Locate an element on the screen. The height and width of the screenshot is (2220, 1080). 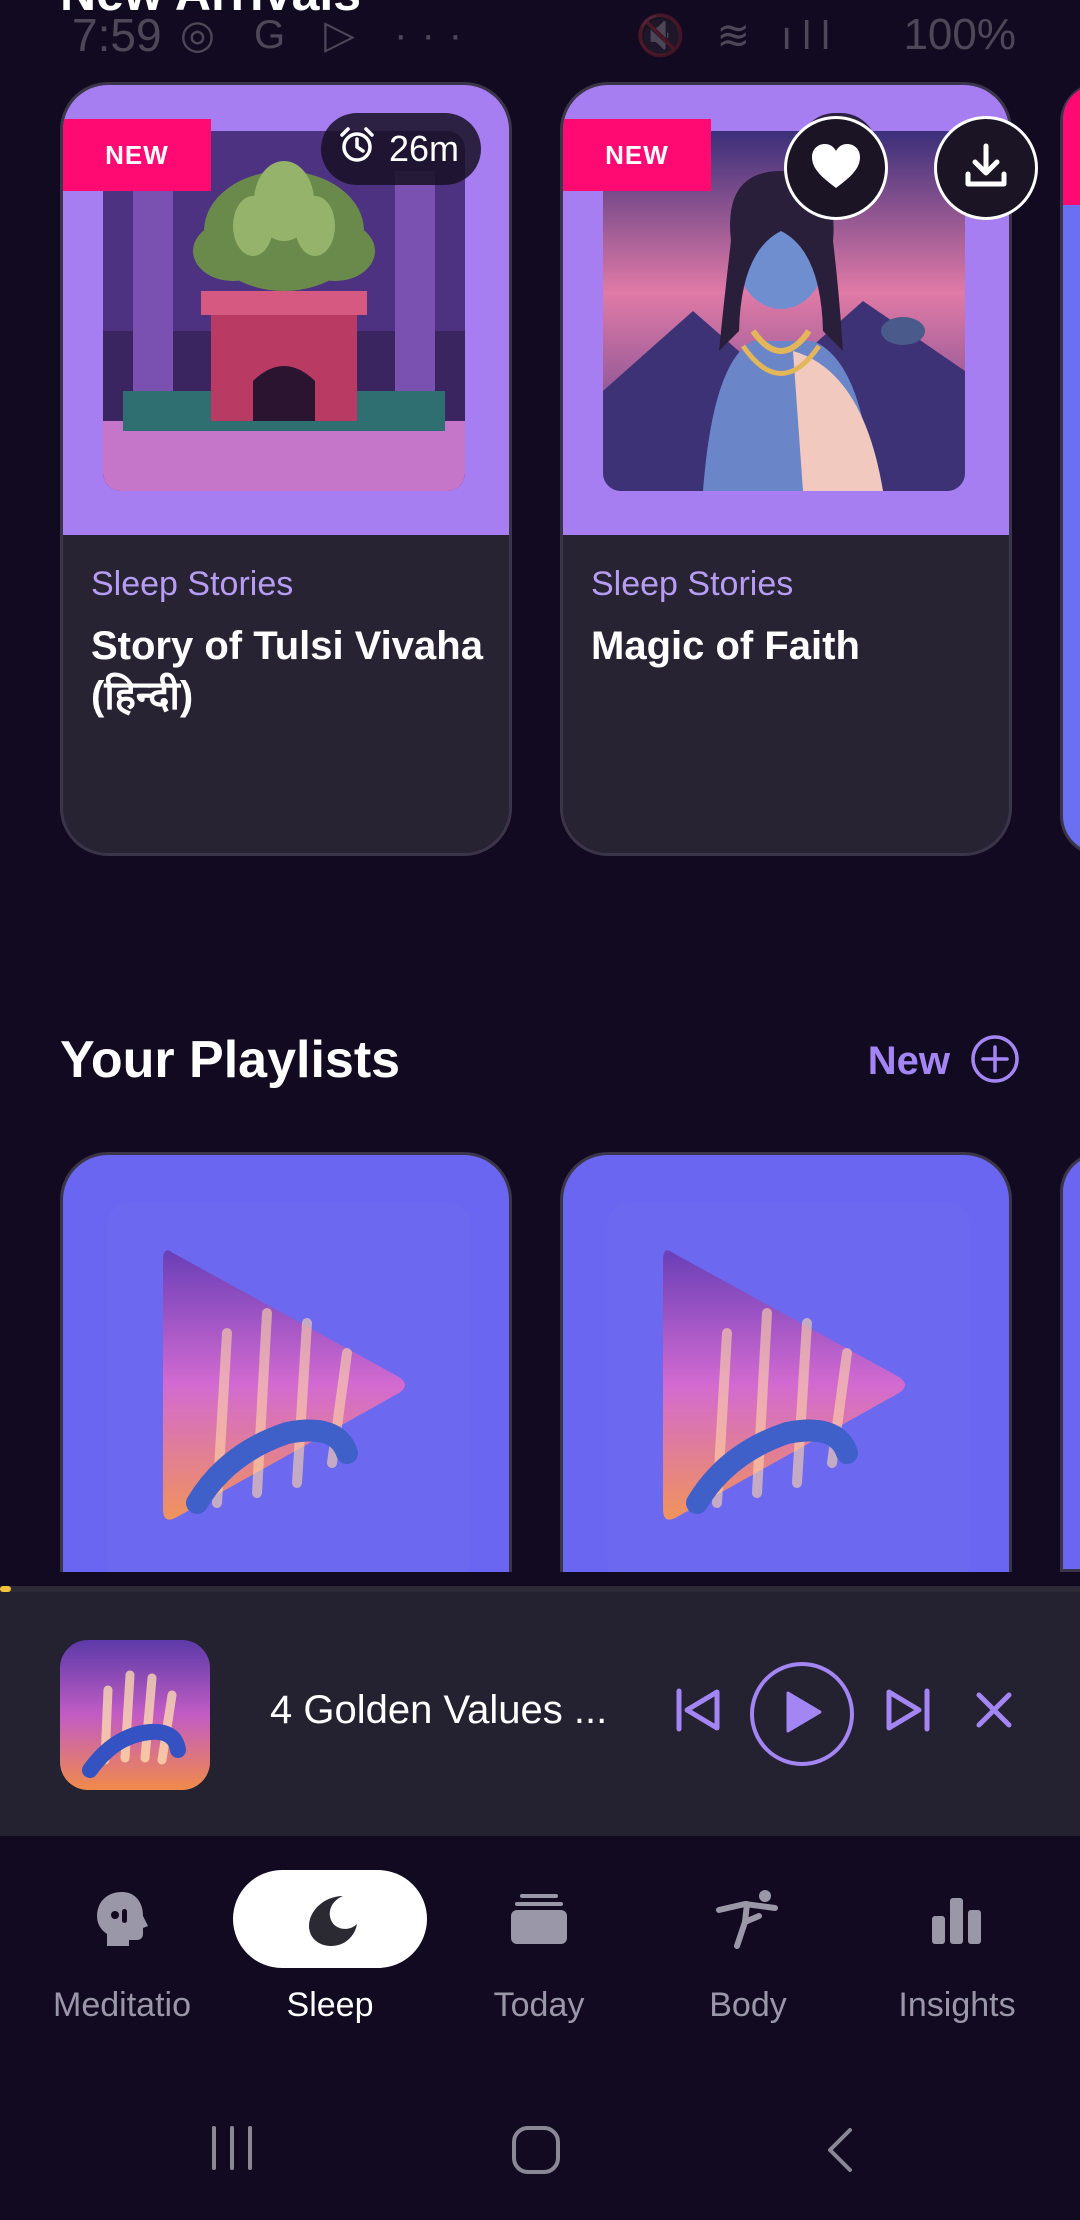
heart-icon is located at coordinates (836, 168).